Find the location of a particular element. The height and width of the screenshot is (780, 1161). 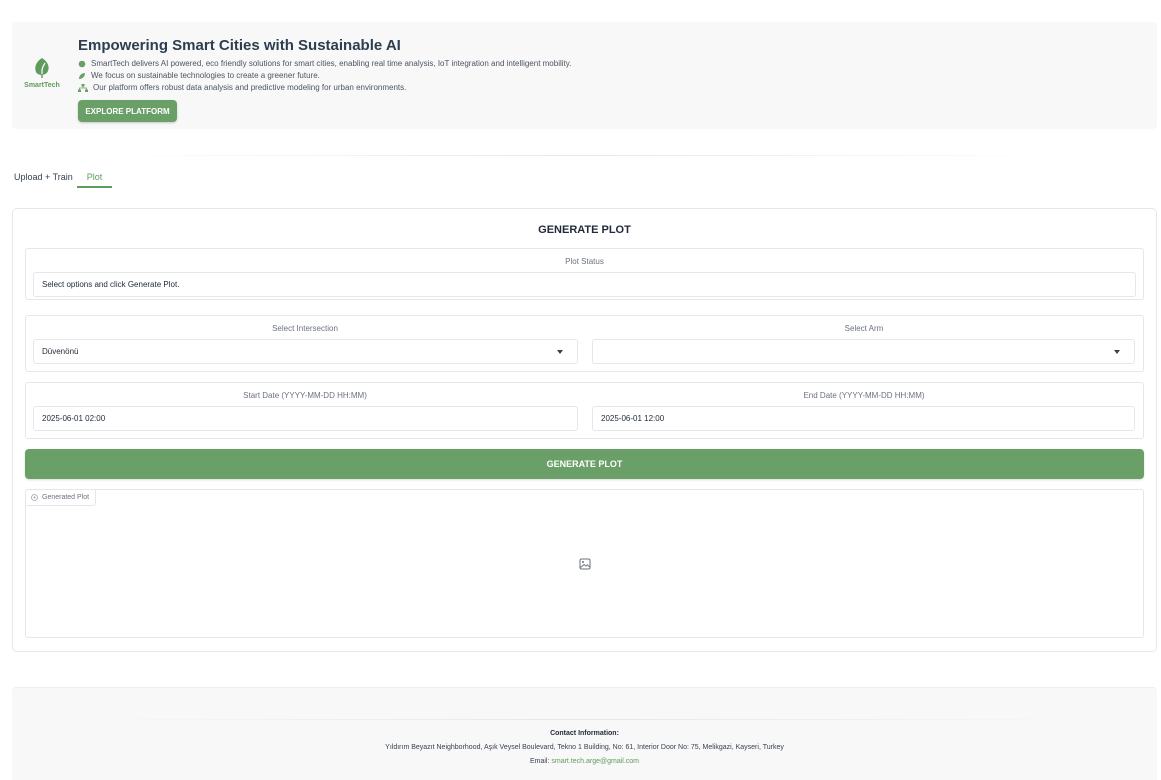

image-placeholder-icon is located at coordinates (585, 564).